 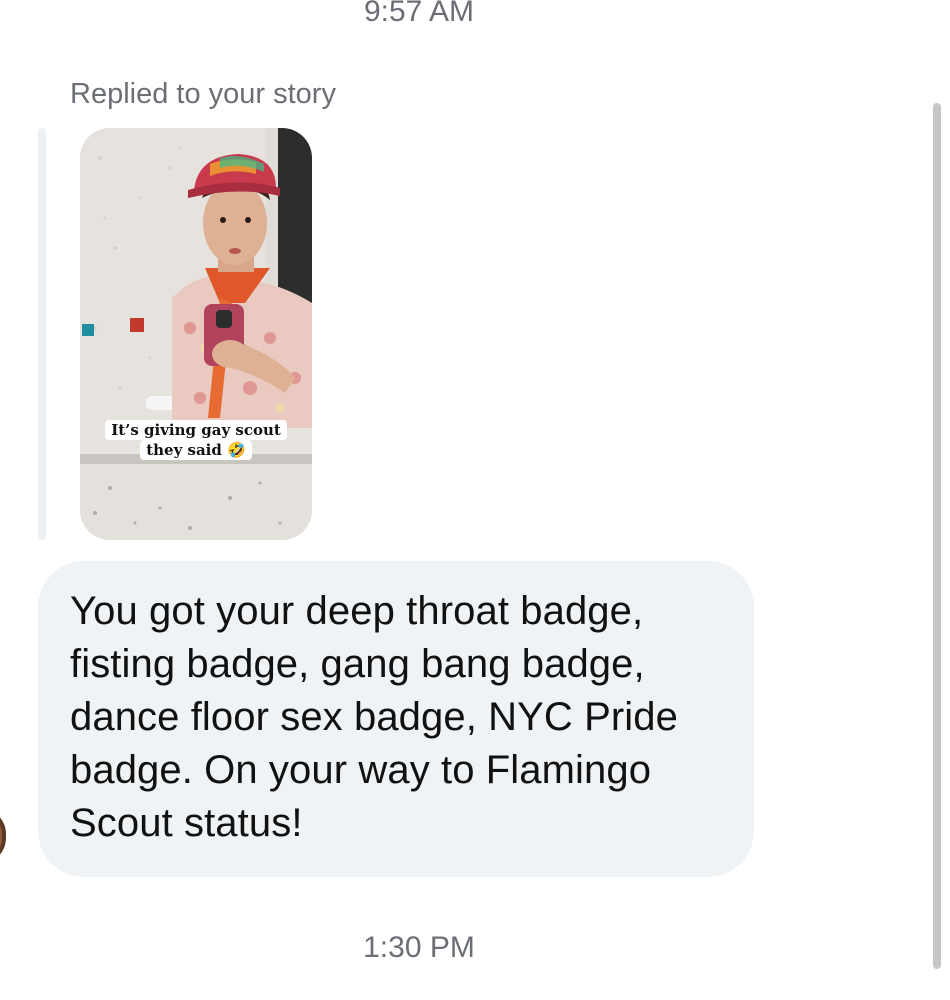 What do you see at coordinates (3, 836) in the screenshot?
I see `sender-avatar` at bounding box center [3, 836].